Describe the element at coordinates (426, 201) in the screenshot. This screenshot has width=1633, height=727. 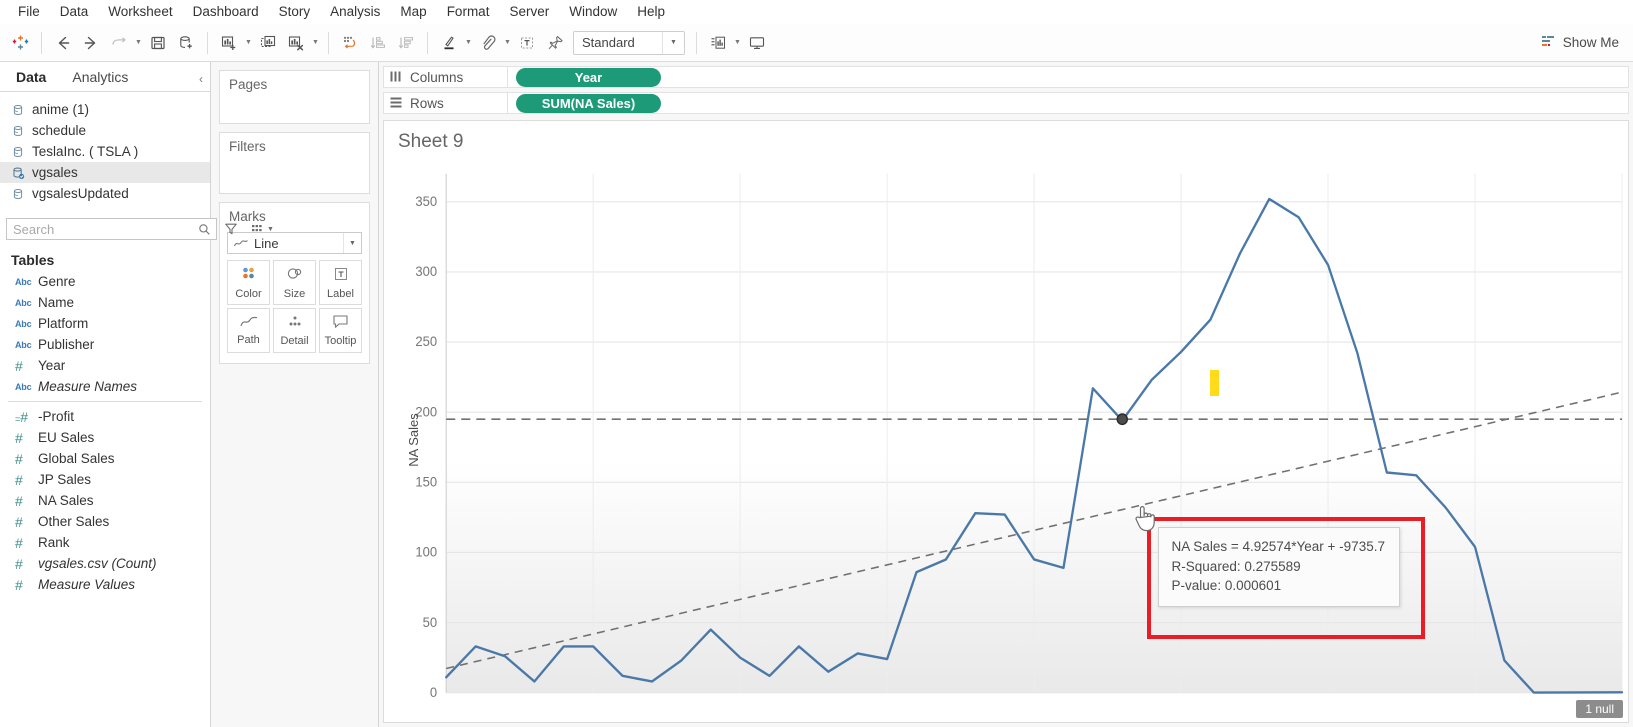
I see `svg-text: 350` at that location.